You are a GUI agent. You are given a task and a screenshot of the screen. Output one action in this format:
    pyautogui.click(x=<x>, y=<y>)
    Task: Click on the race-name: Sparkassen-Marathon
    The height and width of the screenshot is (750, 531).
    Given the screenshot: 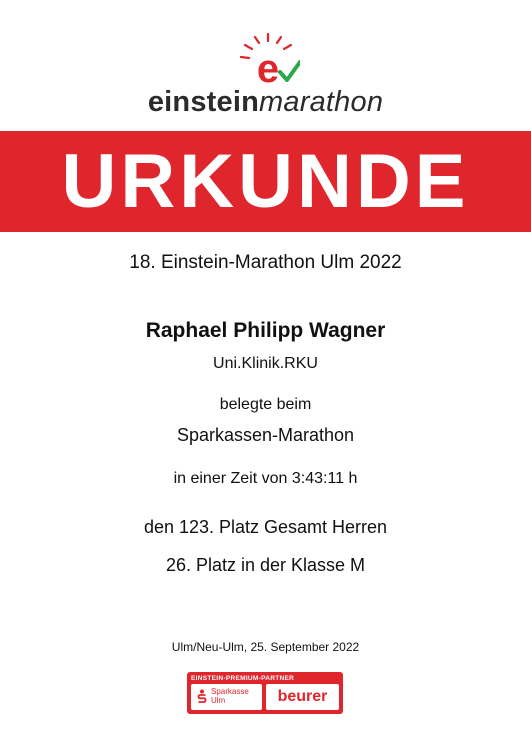 What is the action you would take?
    pyautogui.click(x=265, y=435)
    